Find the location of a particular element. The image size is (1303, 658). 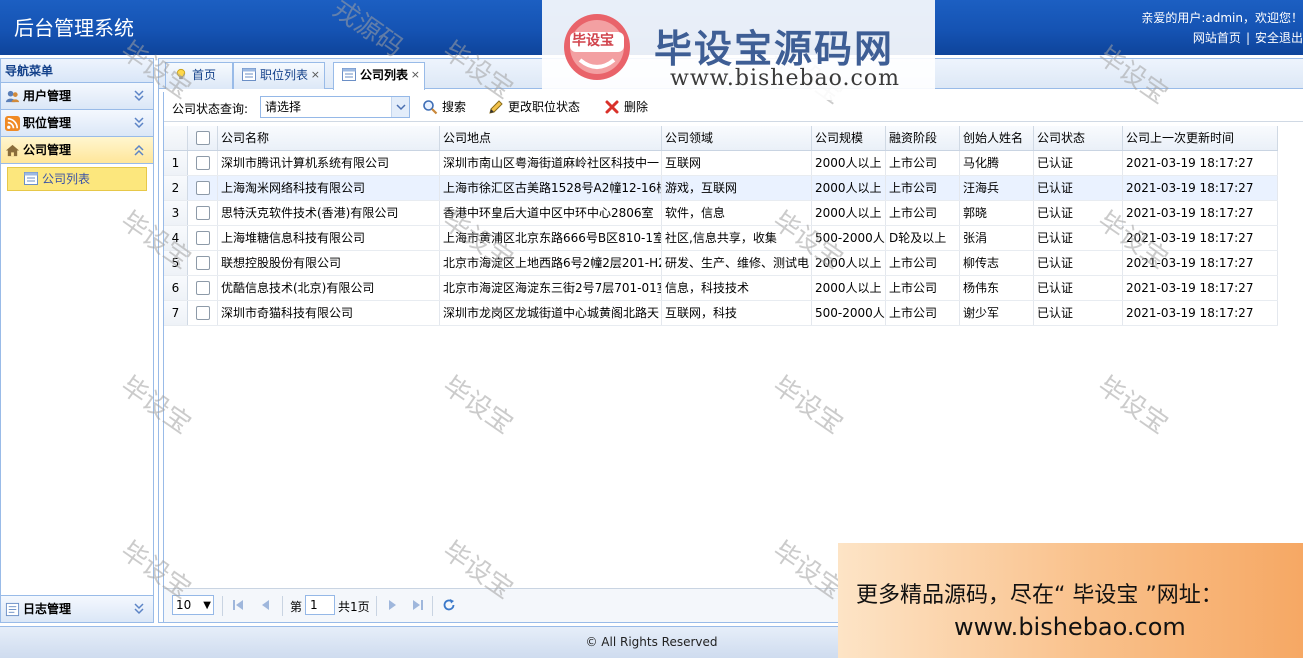

home-icon is located at coordinates (12, 150).